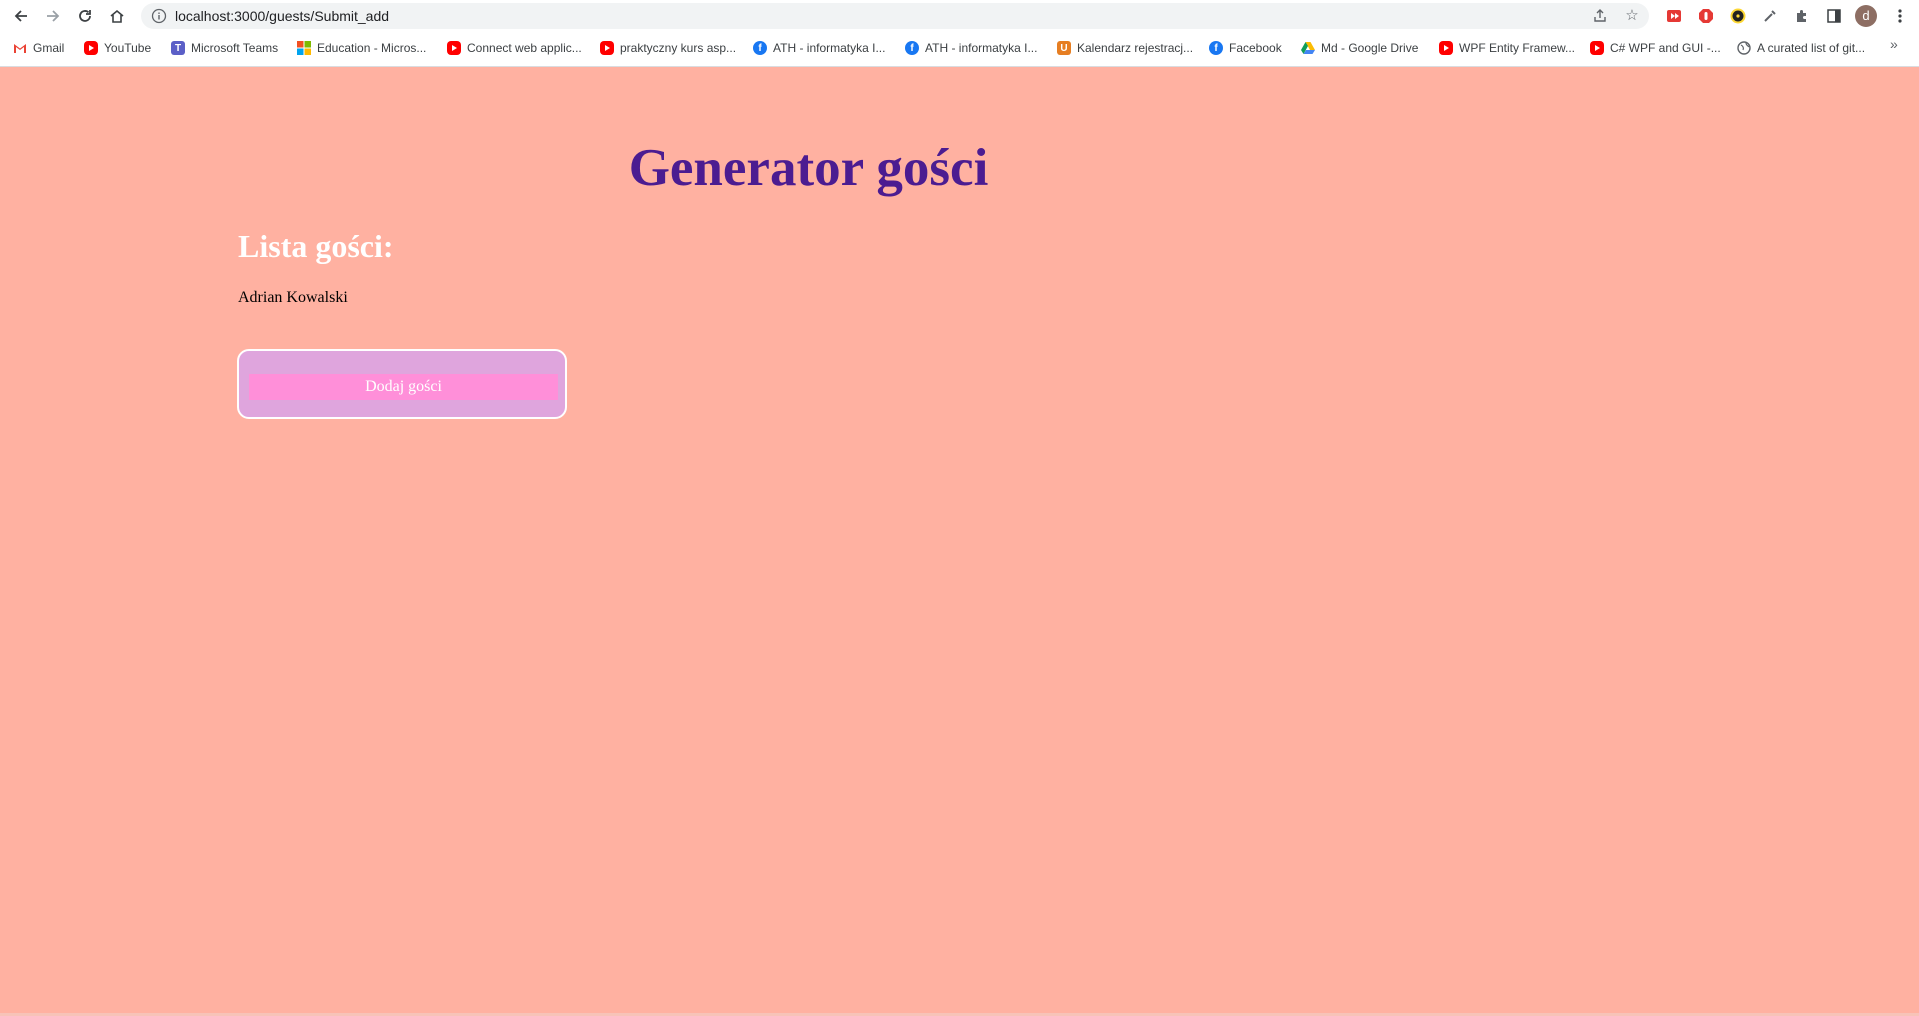  What do you see at coordinates (1744, 48) in the screenshot?
I see `globe-icon` at bounding box center [1744, 48].